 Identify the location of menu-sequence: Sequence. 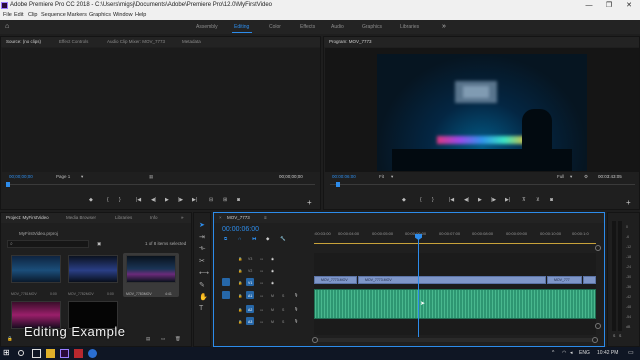
(53, 15).